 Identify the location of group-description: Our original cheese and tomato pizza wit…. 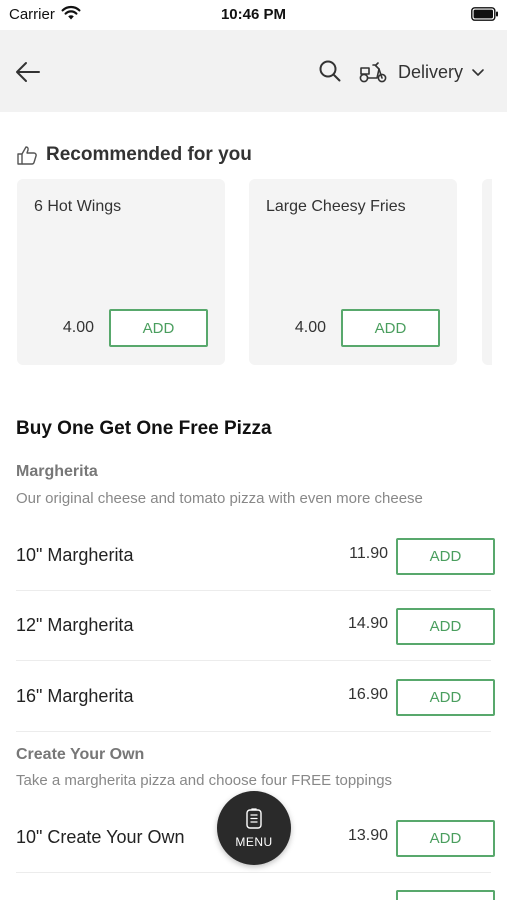
(219, 498).